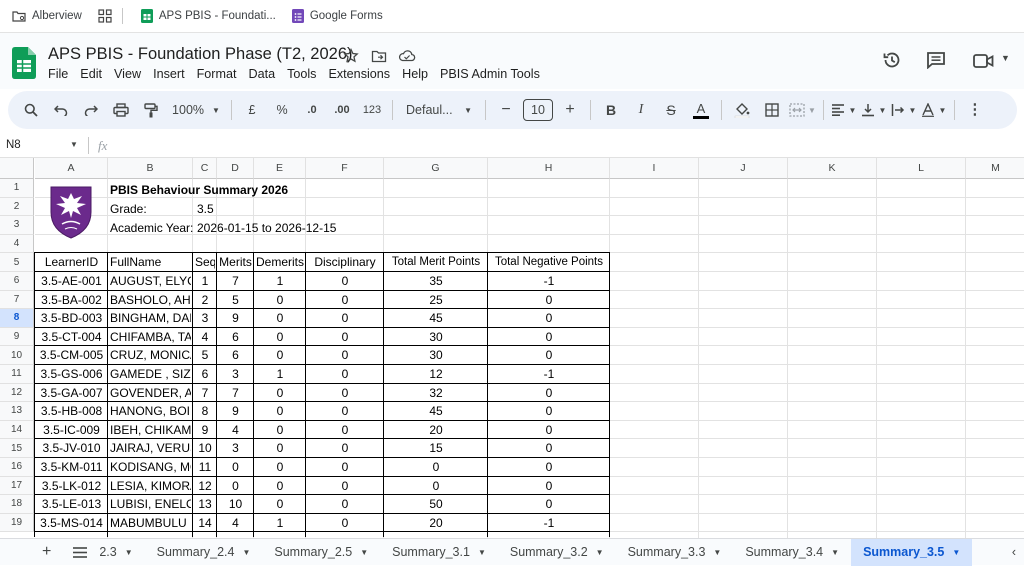  What do you see at coordinates (17, 374) in the screenshot?
I see `row-header-11: 11` at bounding box center [17, 374].